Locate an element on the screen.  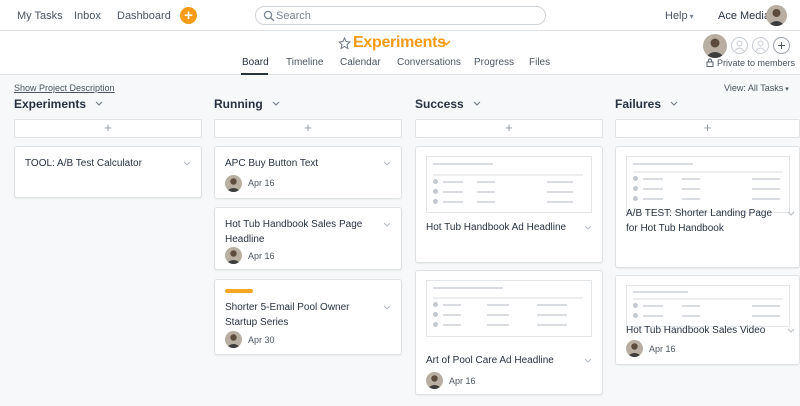
nav-dashboard: Dashboard is located at coordinates (144, 16).